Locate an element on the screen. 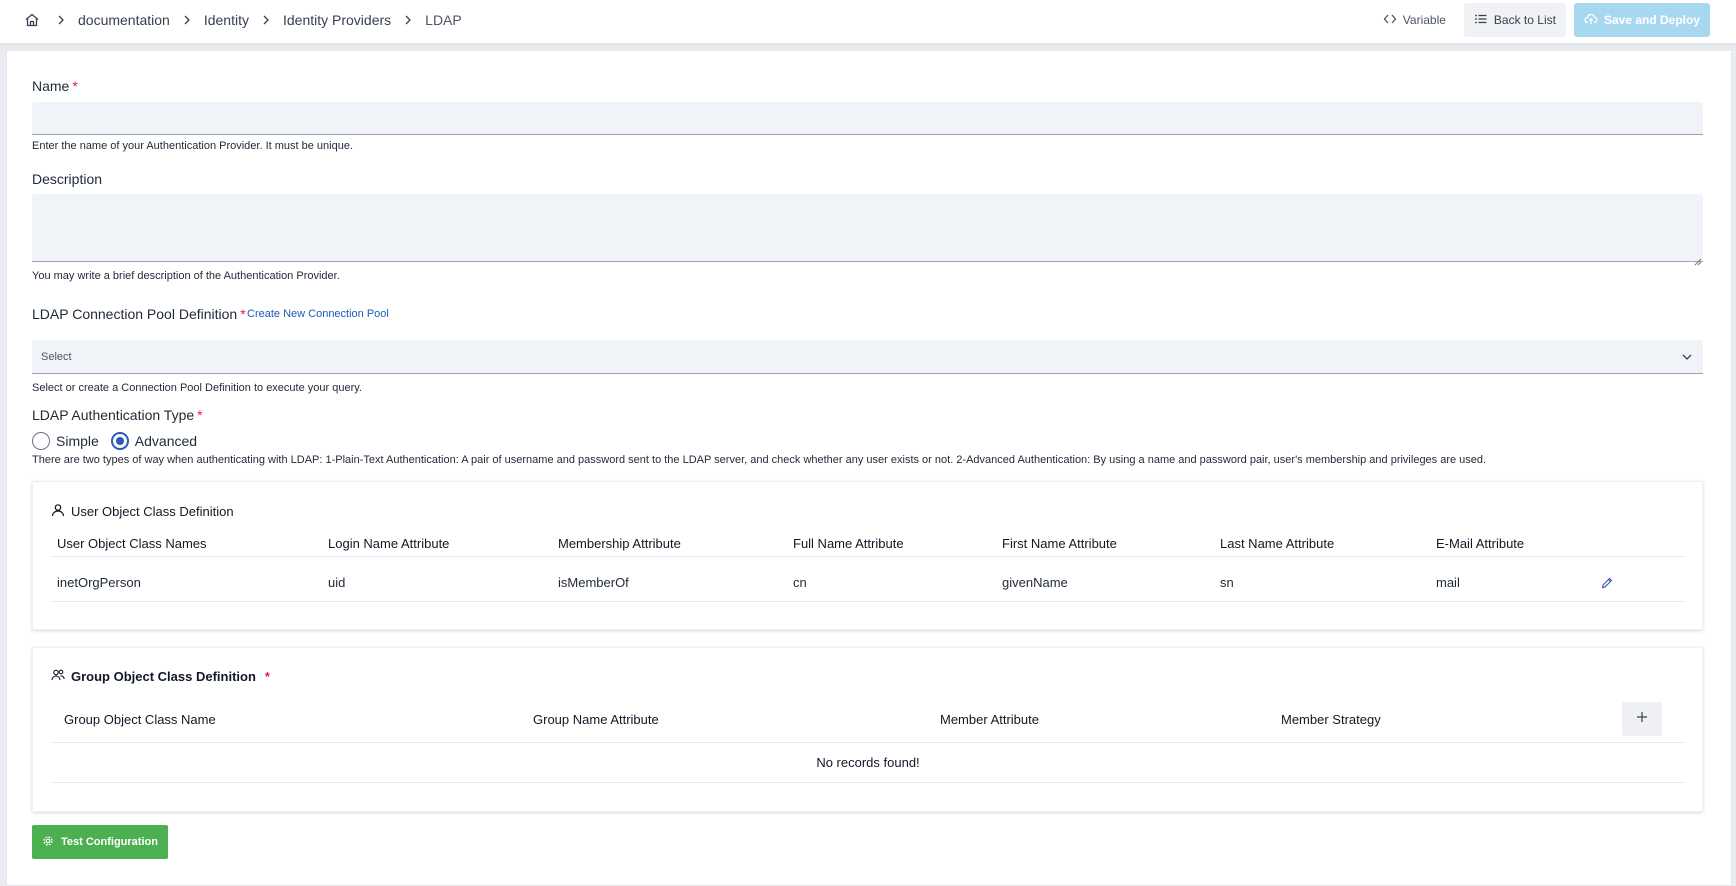 Image resolution: width=1736 pixels, height=886 pixels. group-object-class-title: Group Object Class Definition * is located at coordinates (160, 676).